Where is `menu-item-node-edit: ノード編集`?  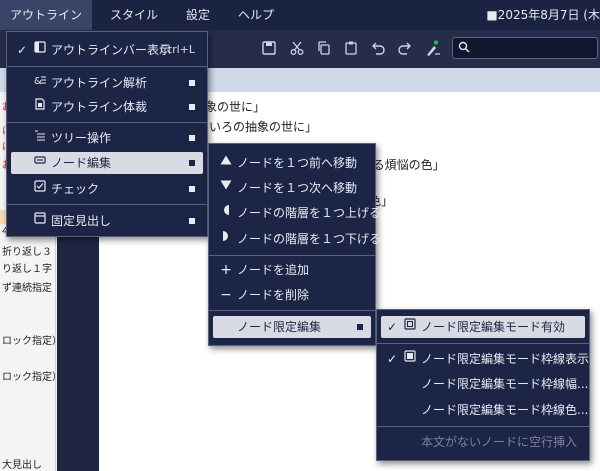 menu-item-node-edit: ノード編集 is located at coordinates (107, 163).